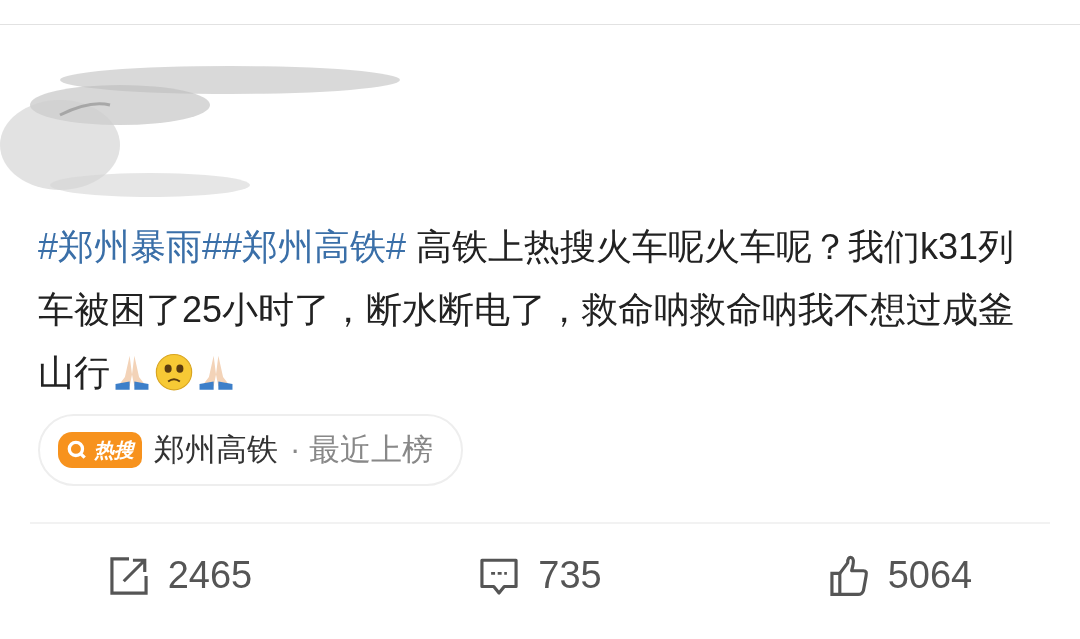 The image size is (1080, 639). Describe the element at coordinates (540, 575) in the screenshot. I see `comment-button: 735` at that location.